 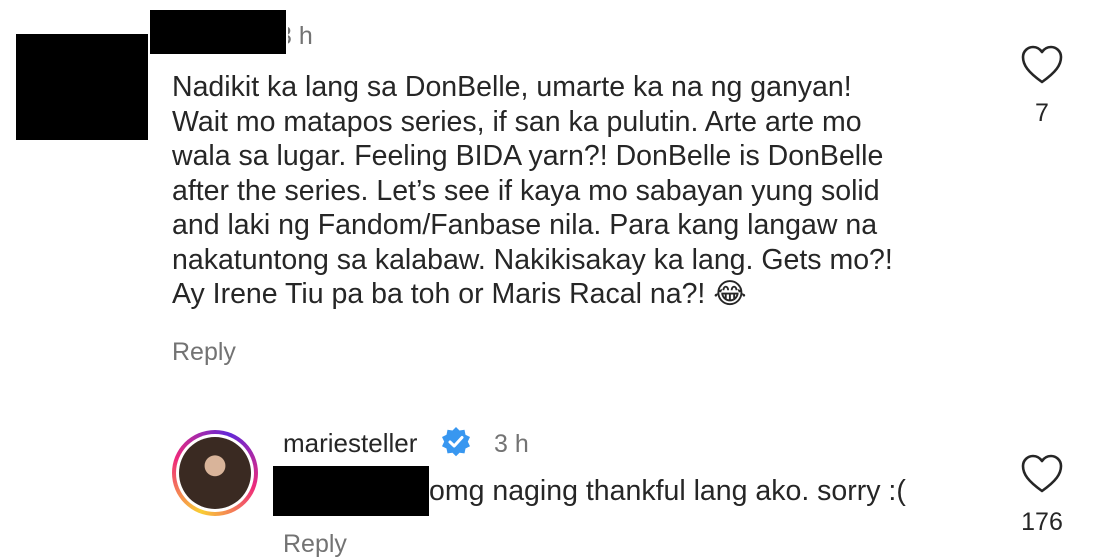 What do you see at coordinates (218, 32) in the screenshot?
I see `redacted-username` at bounding box center [218, 32].